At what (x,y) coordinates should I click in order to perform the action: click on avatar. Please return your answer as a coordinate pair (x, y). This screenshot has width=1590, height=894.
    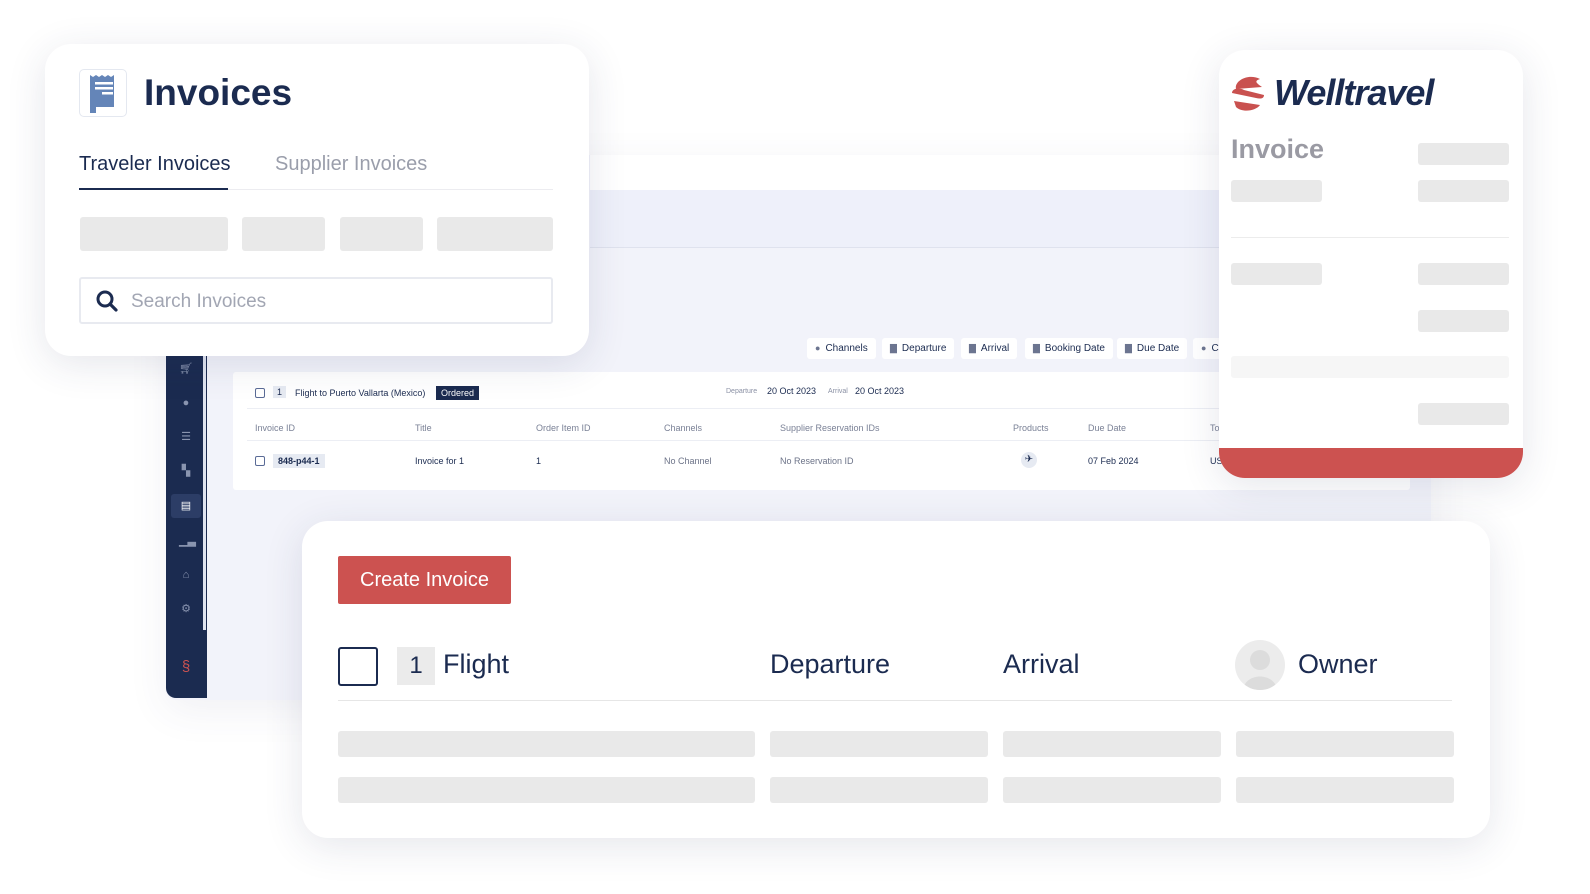
    Looking at the image, I should click on (1260, 665).